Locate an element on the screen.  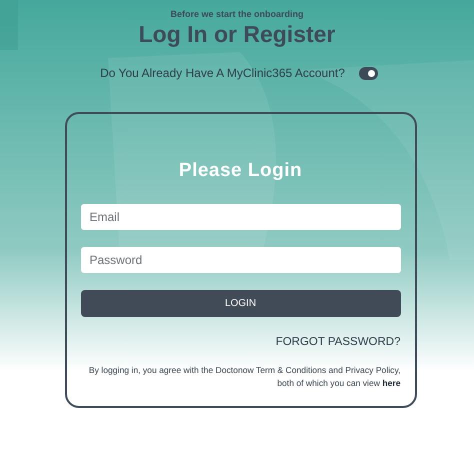
page-title: Log In or Register is located at coordinates (237, 34).